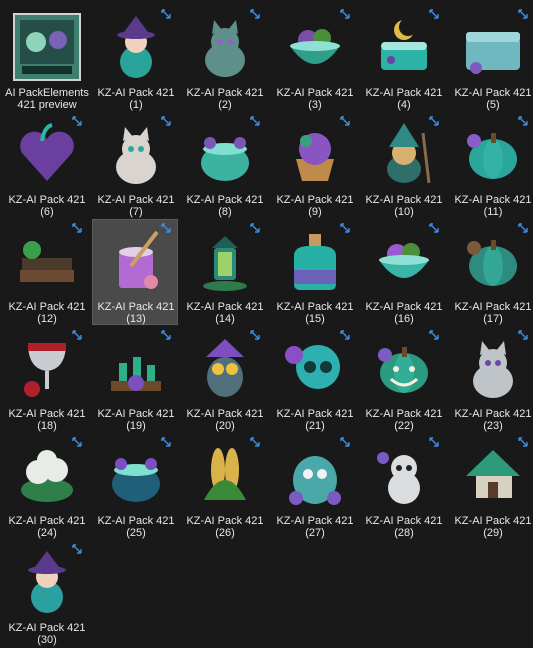  I want to click on file-name-label: KZ-AI Pack 421 (6), so click(47, 206).